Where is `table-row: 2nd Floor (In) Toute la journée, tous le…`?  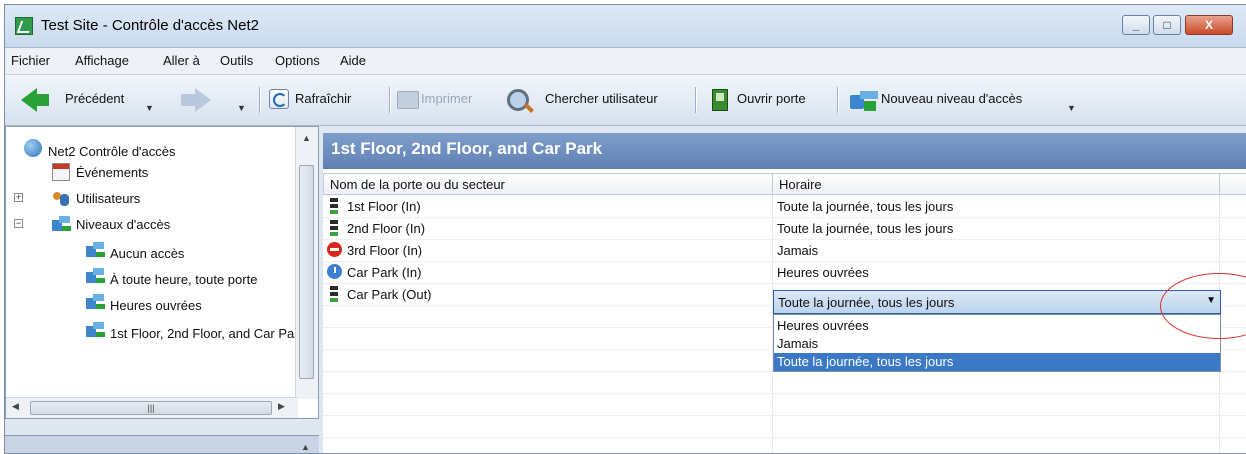
table-row: 2nd Floor (In) Toute la journée, tous le… is located at coordinates (784, 228).